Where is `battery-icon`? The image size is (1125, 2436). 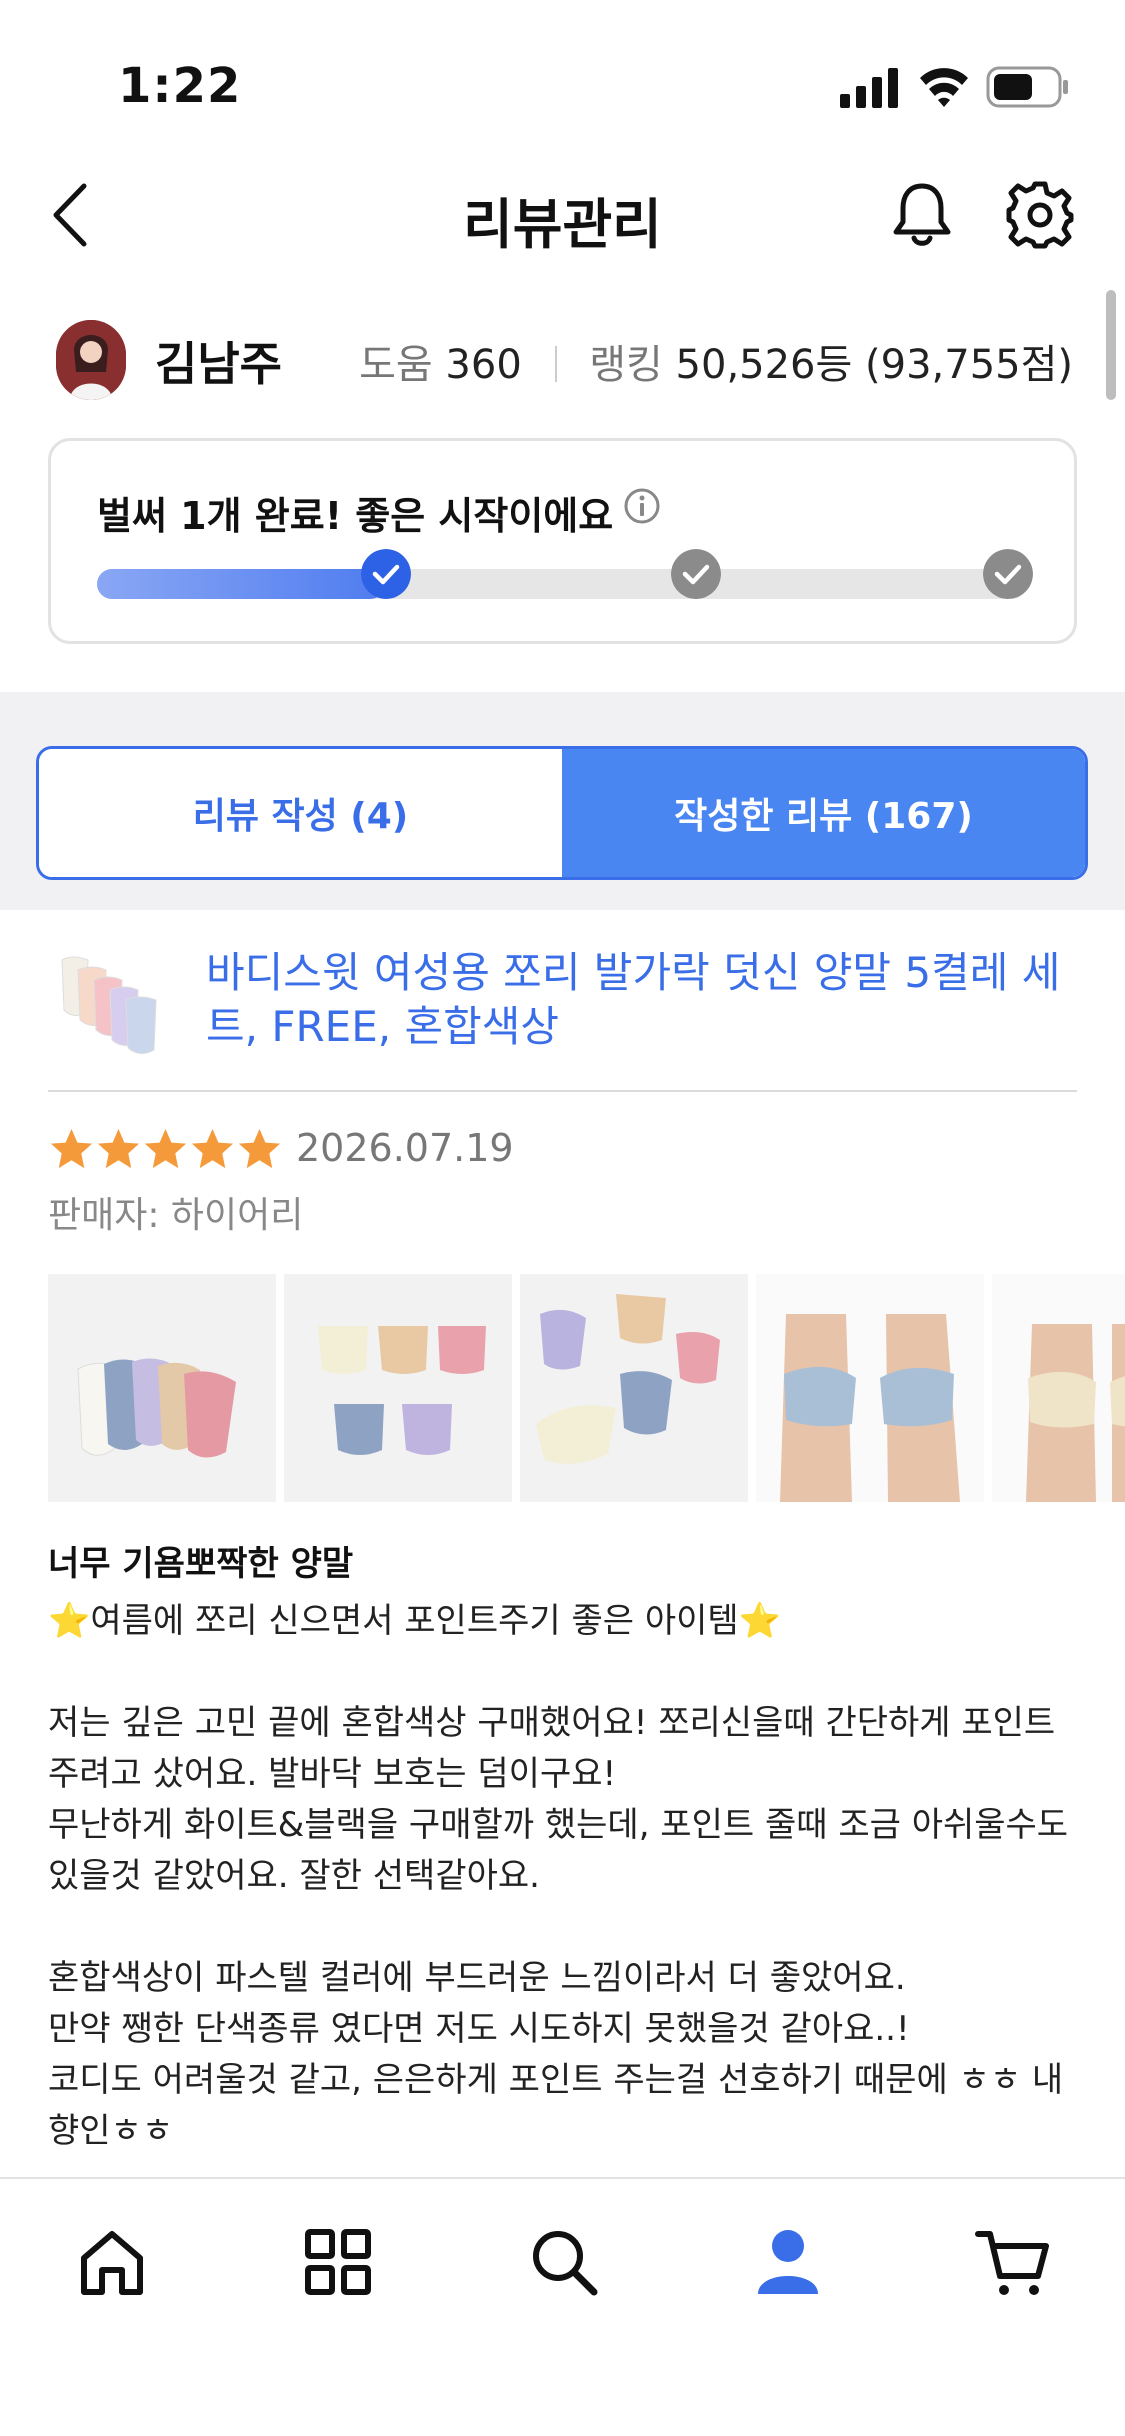 battery-icon is located at coordinates (1027, 87).